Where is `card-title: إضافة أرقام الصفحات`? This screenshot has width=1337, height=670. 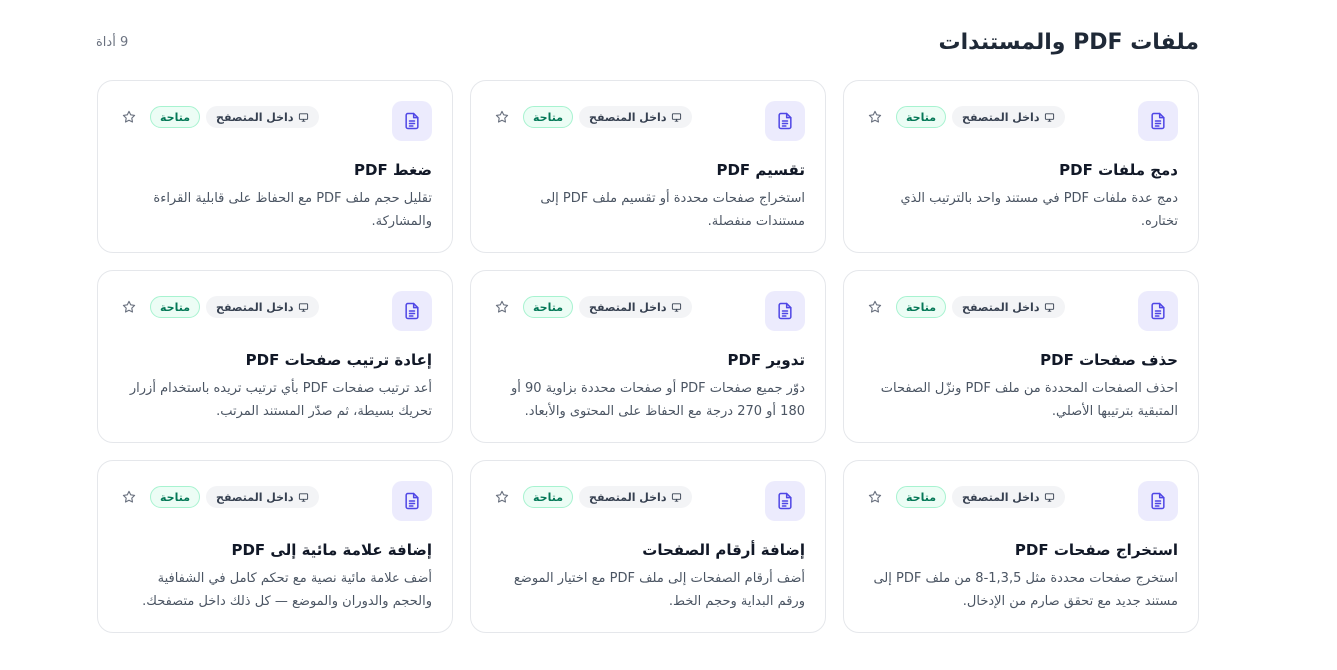
card-title: إضافة أرقام الصفحات is located at coordinates (723, 550).